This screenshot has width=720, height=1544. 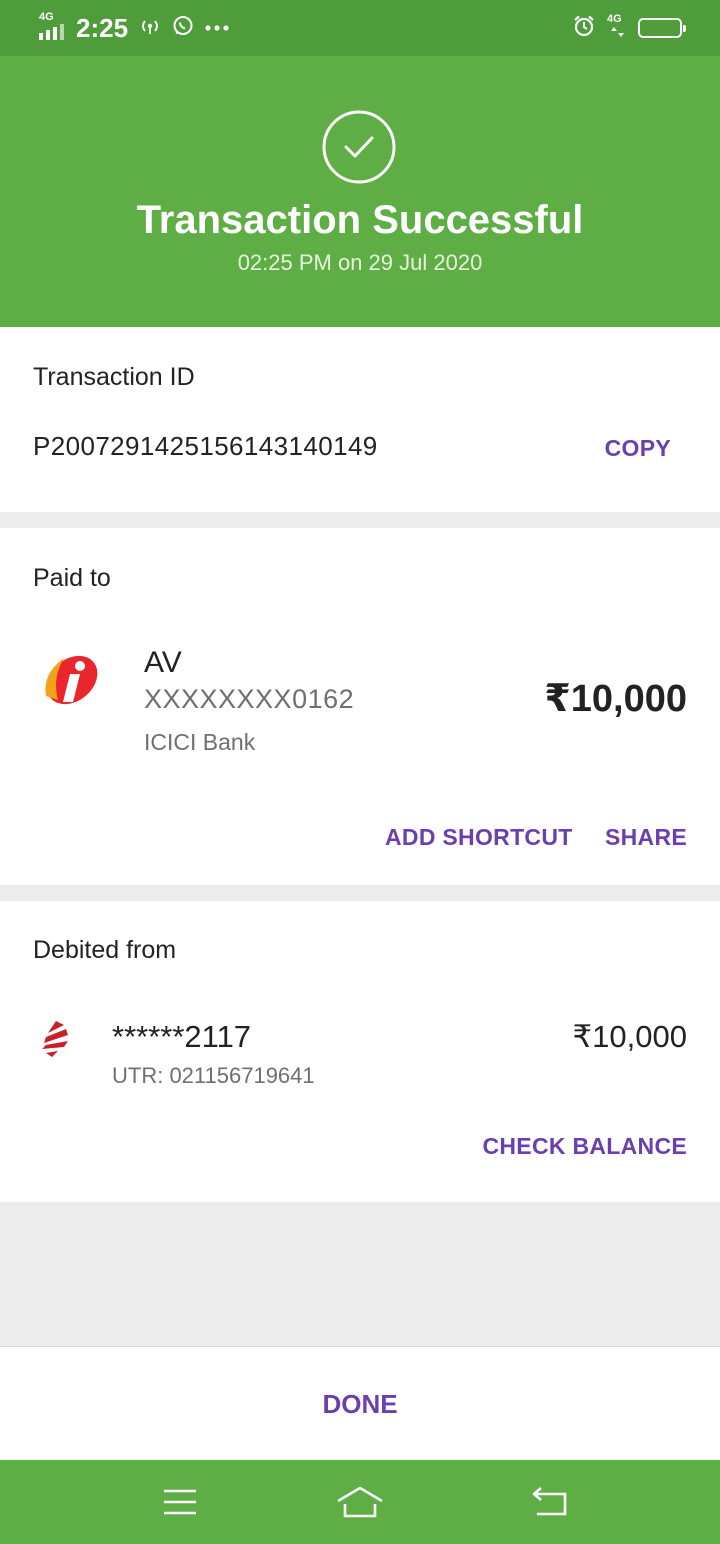 I want to click on navigation-bar, so click(x=360, y=1502).